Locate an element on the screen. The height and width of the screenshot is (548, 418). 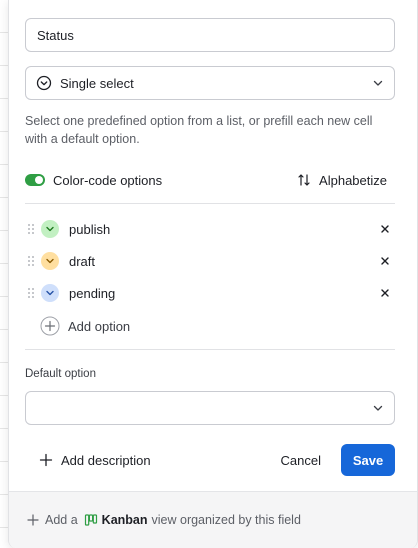
default-option-label: Default option is located at coordinates (60, 374).